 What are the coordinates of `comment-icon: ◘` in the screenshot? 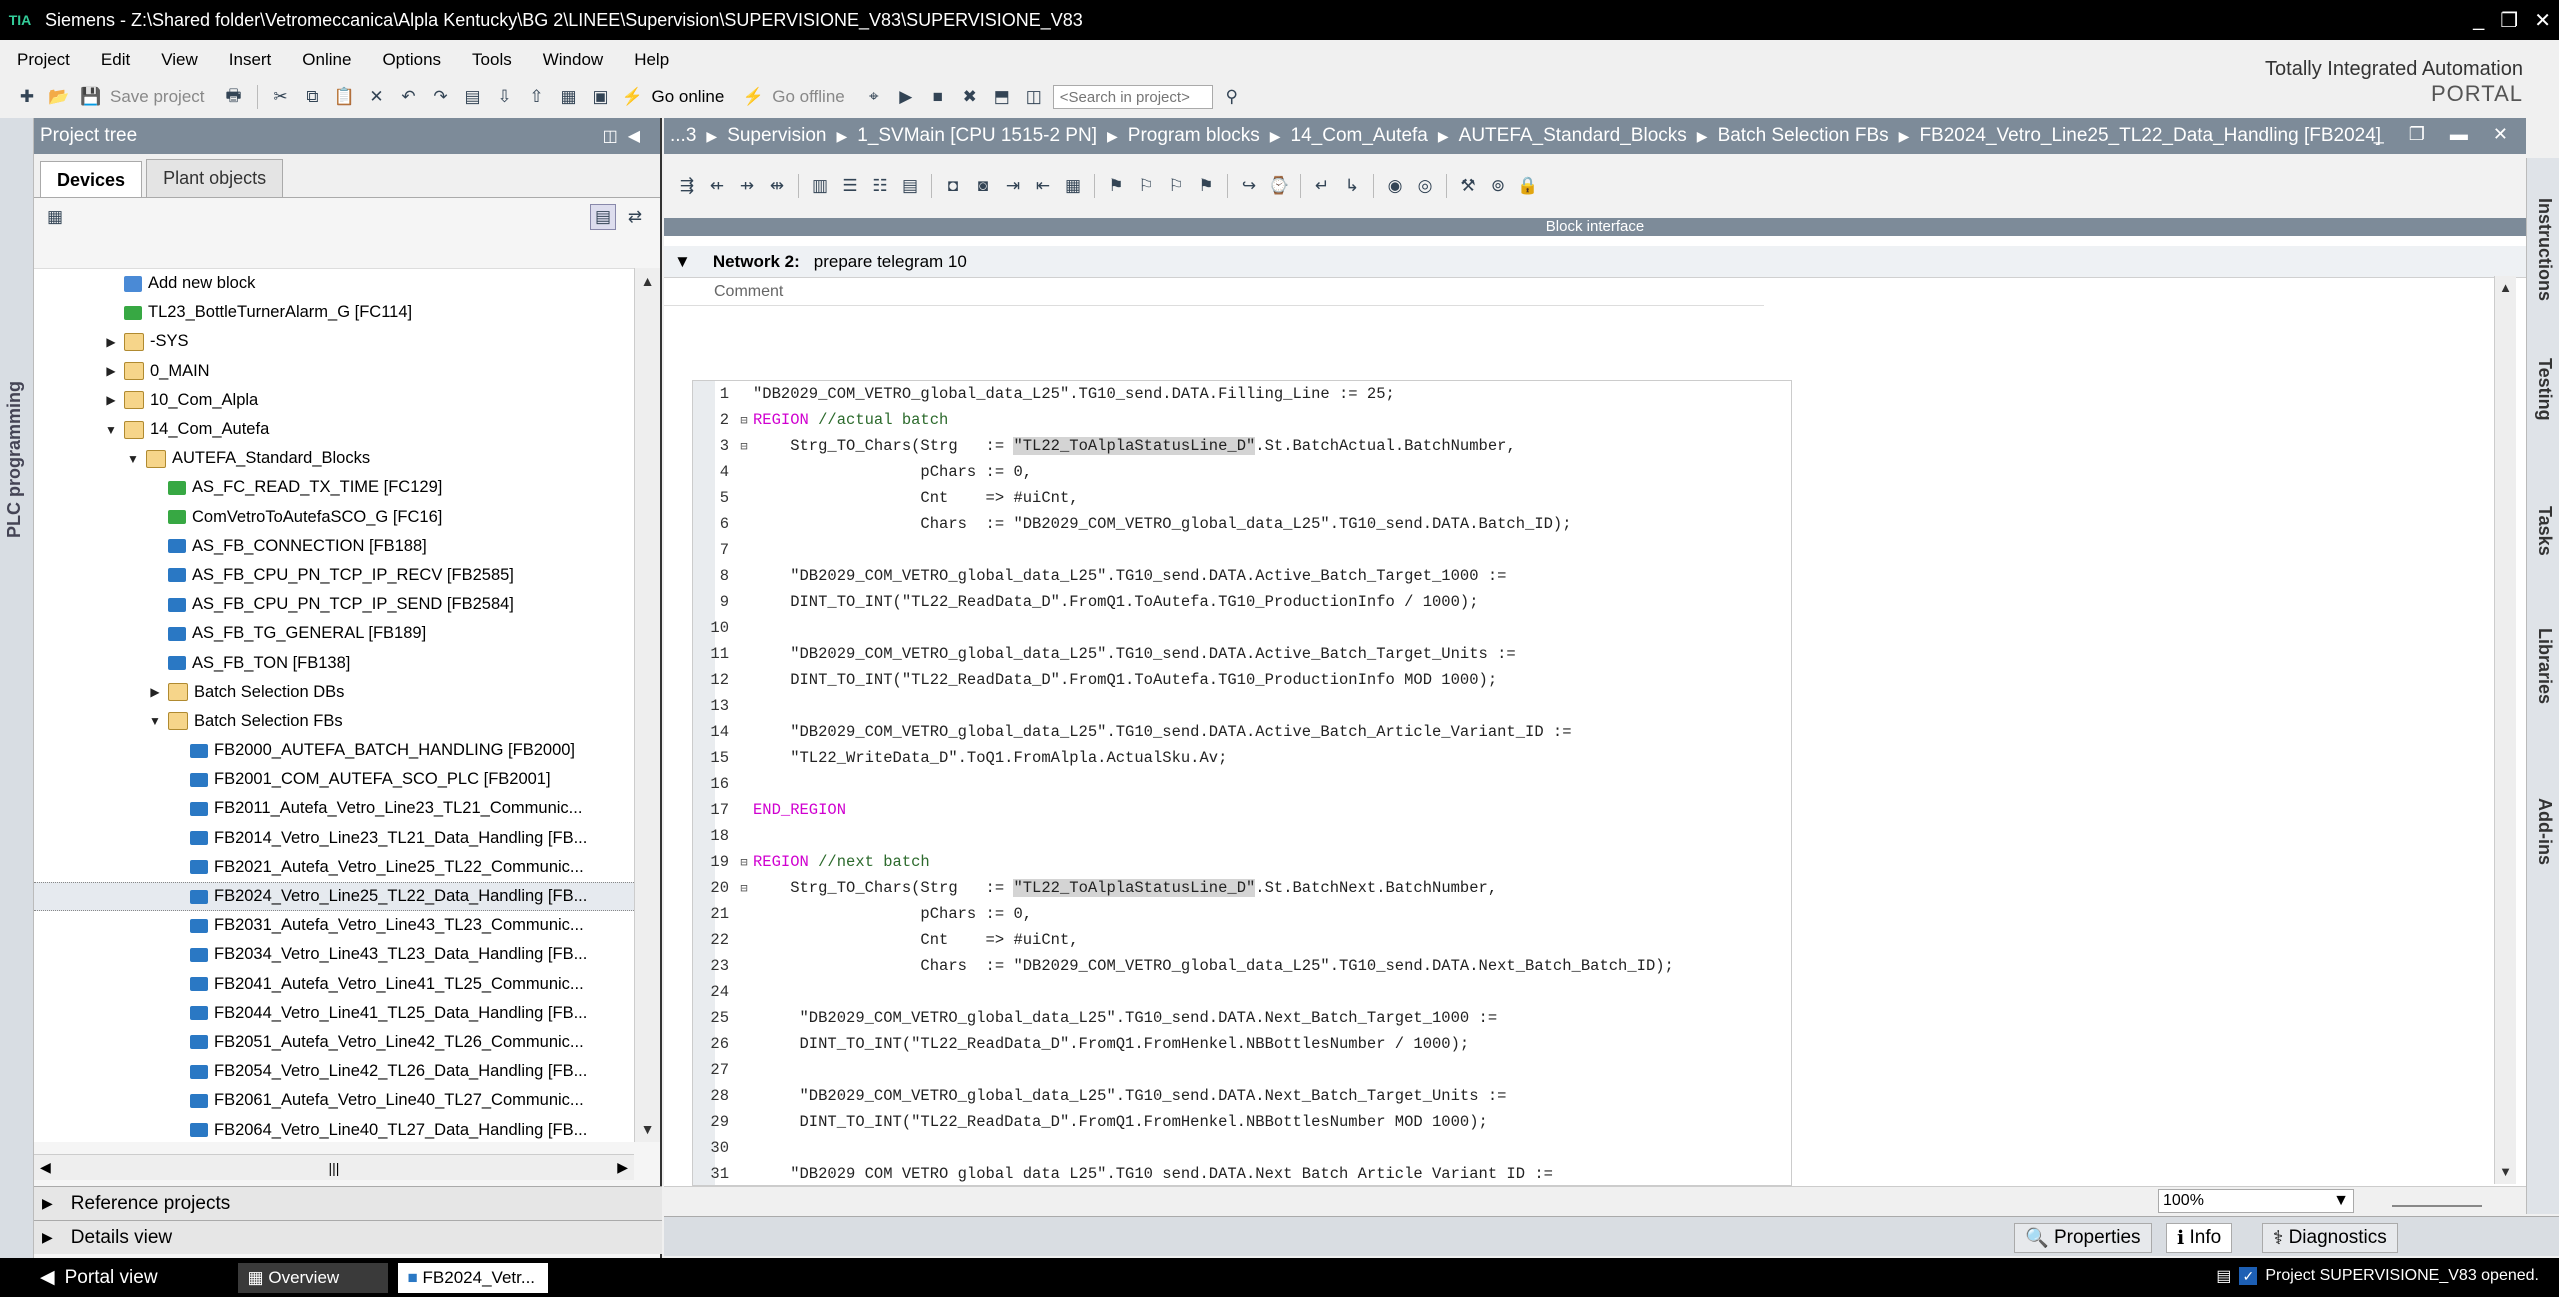 It's located at (953, 186).